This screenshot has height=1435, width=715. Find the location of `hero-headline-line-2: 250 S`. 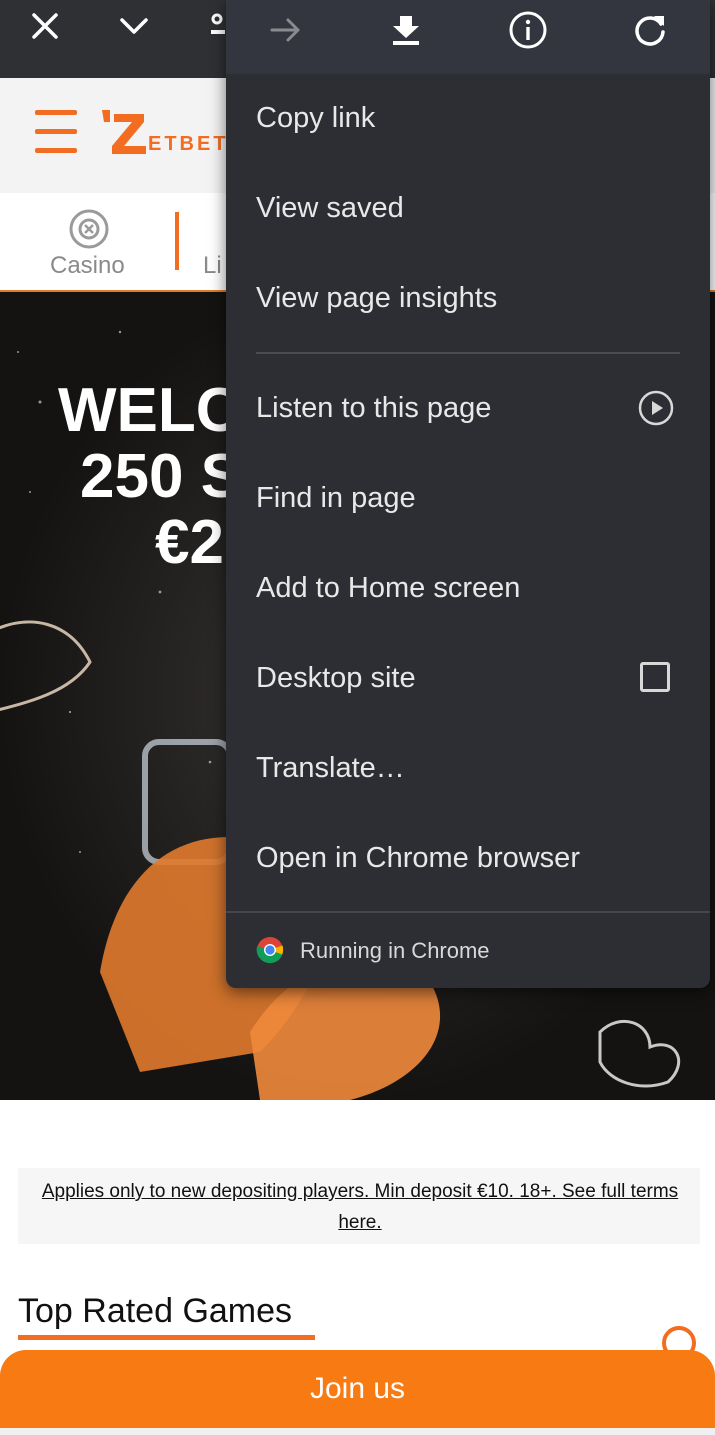

hero-headline-line-2: 250 S is located at coordinates (161, 476).